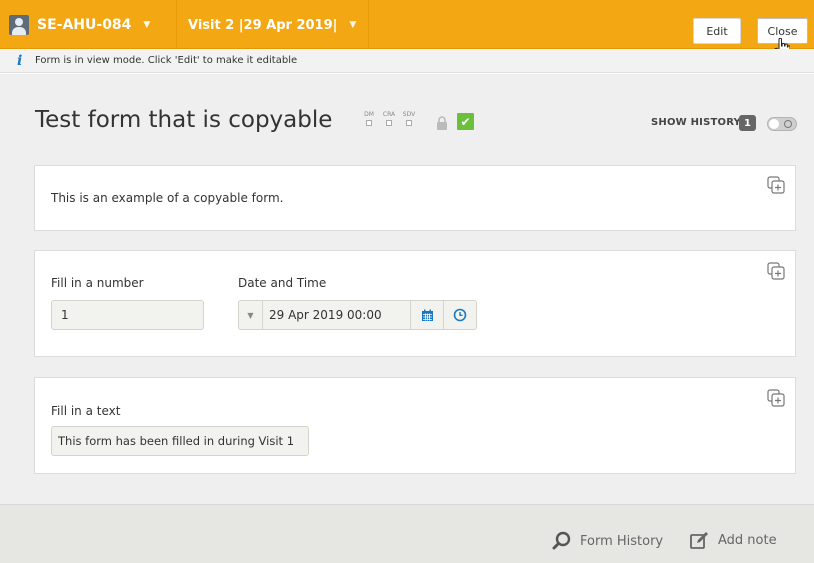 Image resolution: width=814 pixels, height=563 pixels. What do you see at coordinates (127, 315) in the screenshot?
I see `number-field: 1` at bounding box center [127, 315].